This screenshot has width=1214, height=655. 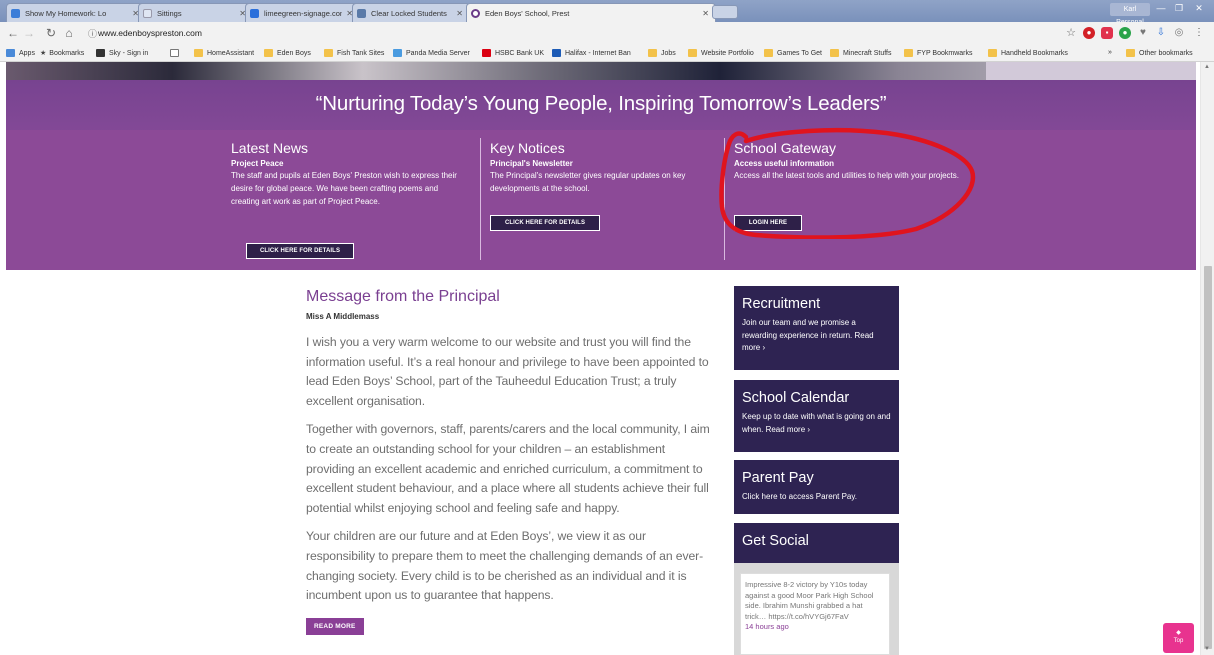 I want to click on key-notices-subtitle: Principal's Newsletter, so click(x=531, y=163).